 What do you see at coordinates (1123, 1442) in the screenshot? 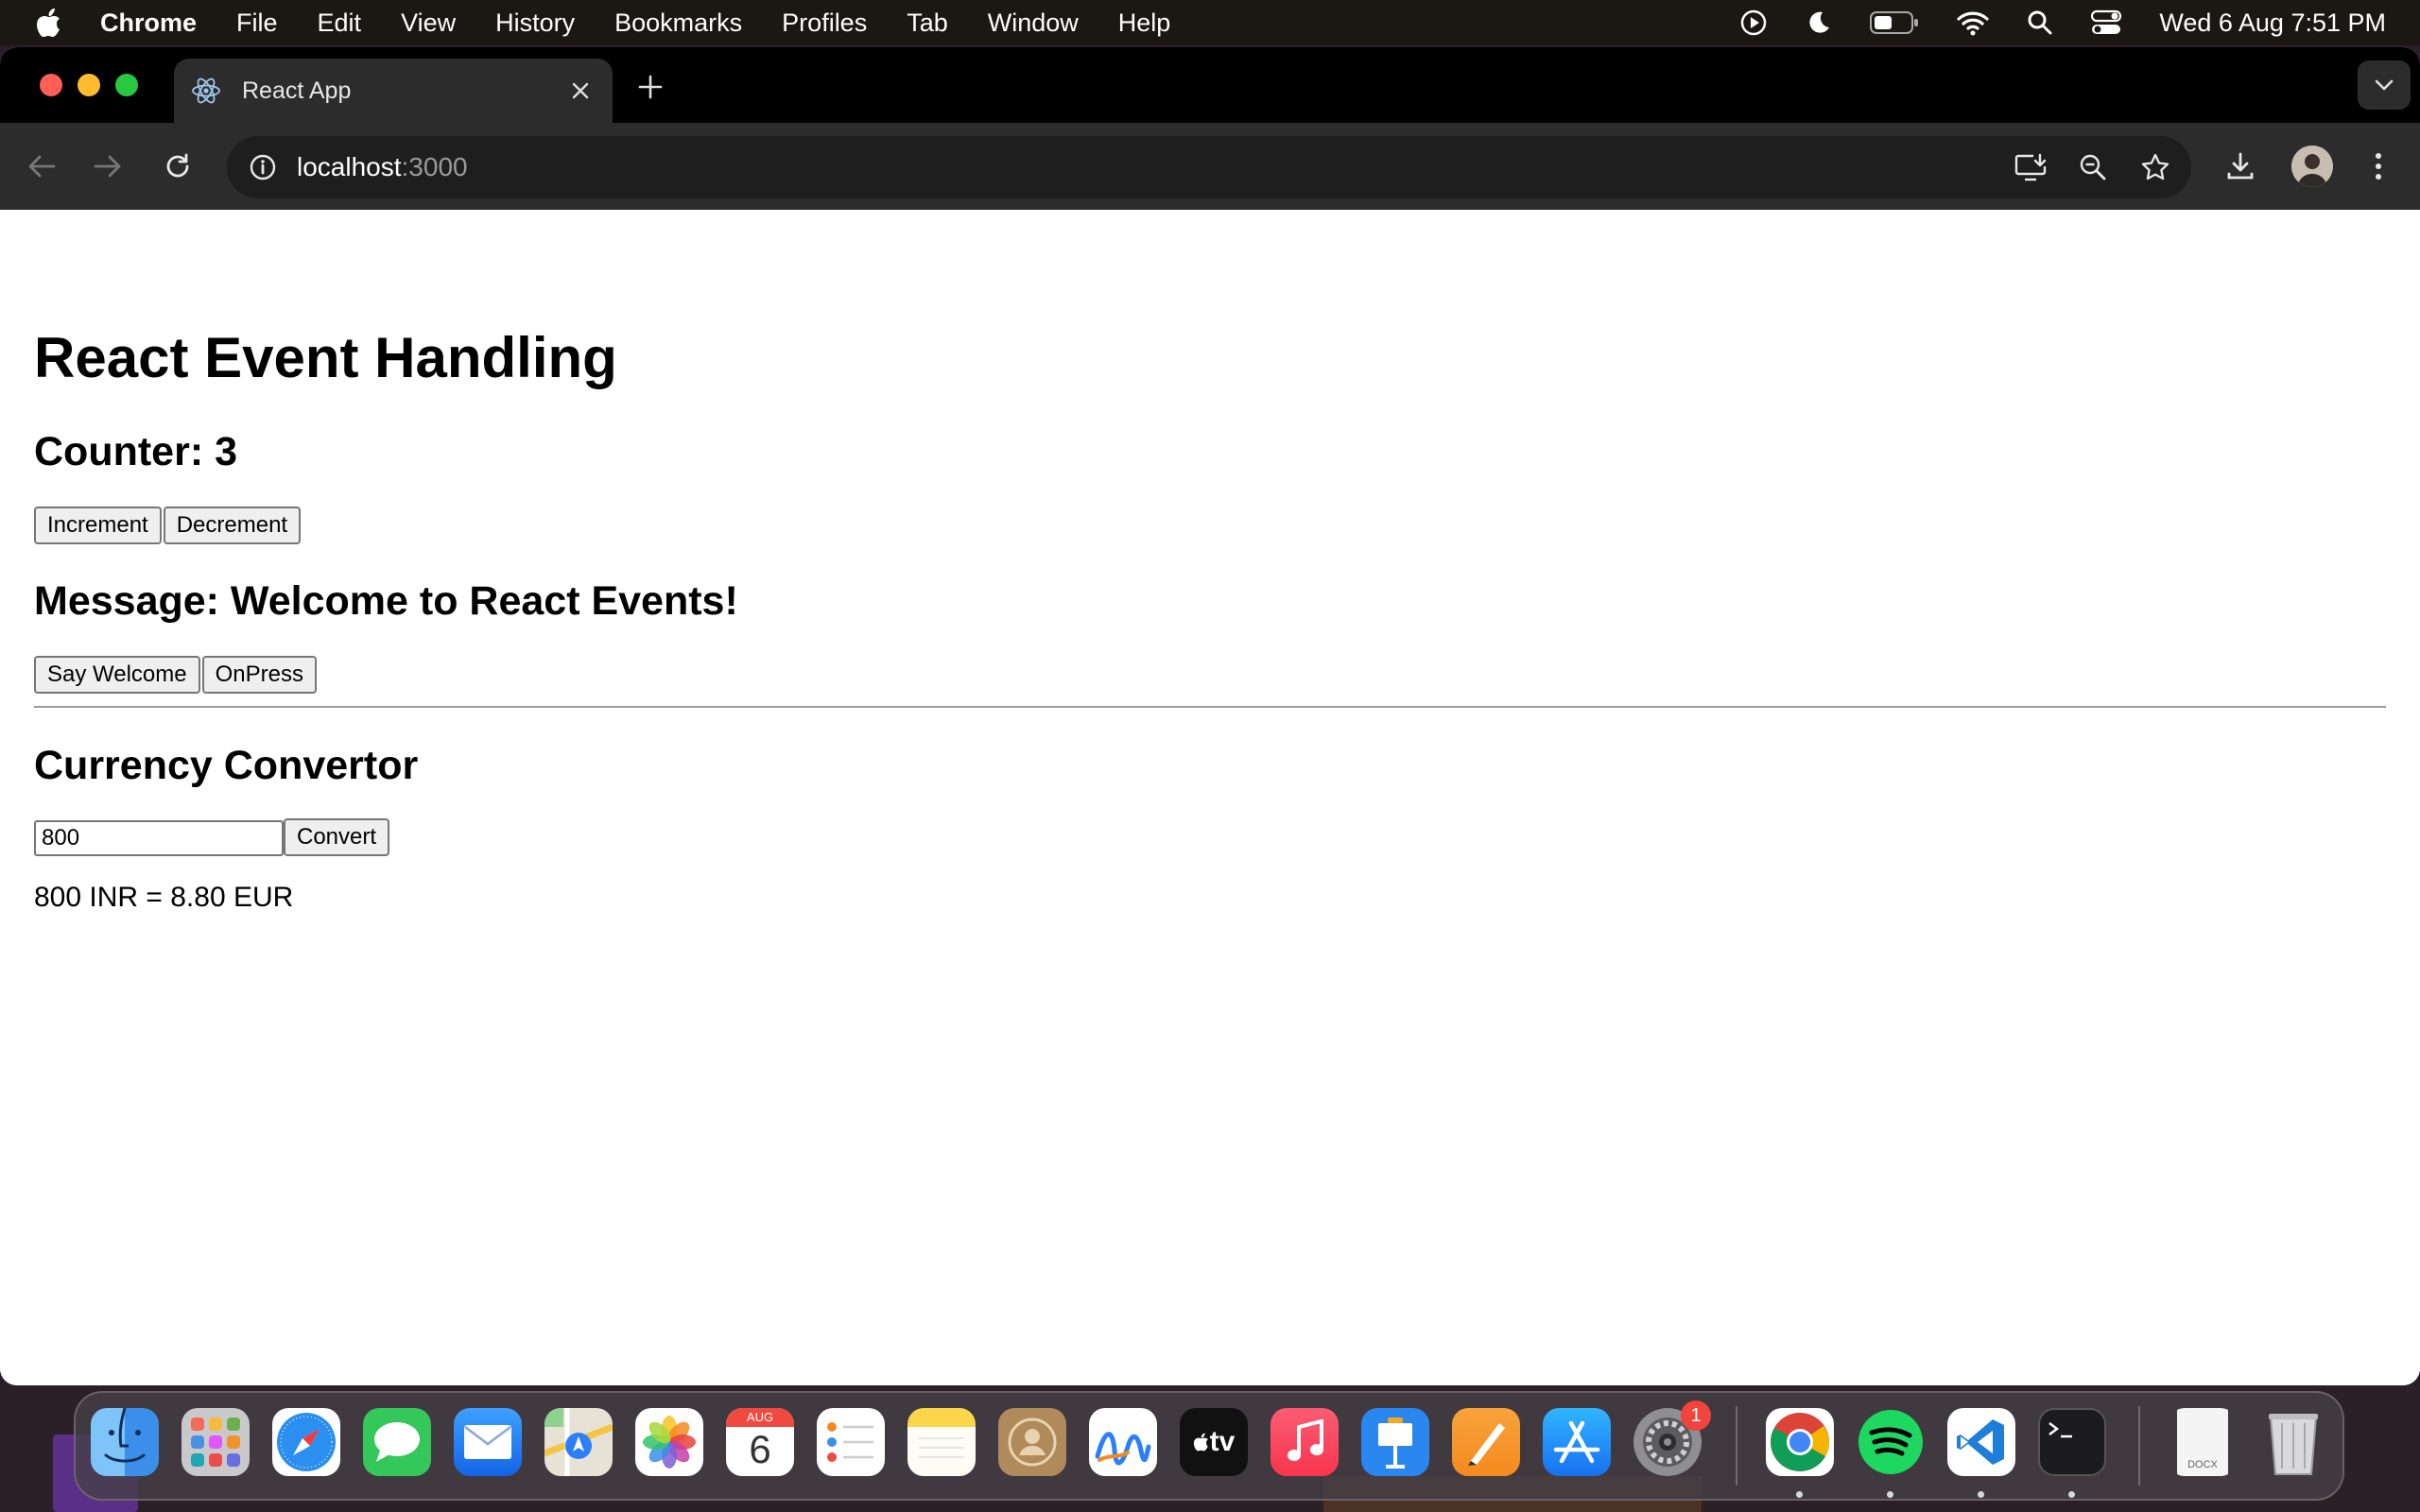
I see `freeform-icon` at bounding box center [1123, 1442].